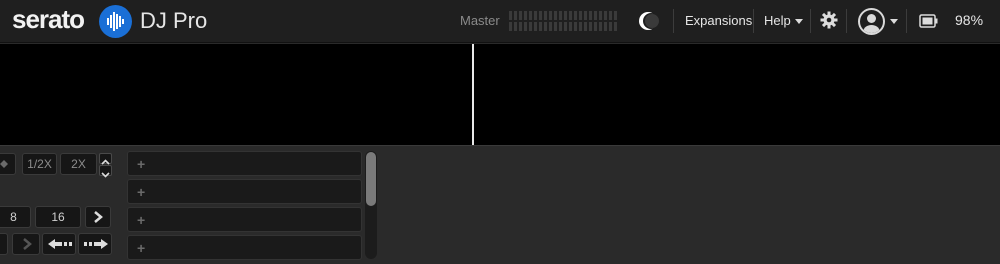 This screenshot has width=1000, height=264. What do you see at coordinates (4, 164) in the screenshot?
I see `loop-icon` at bounding box center [4, 164].